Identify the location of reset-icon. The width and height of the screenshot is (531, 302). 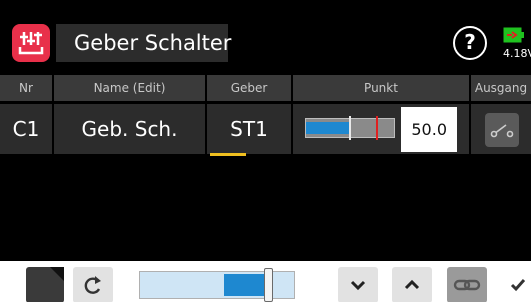
(93, 284).